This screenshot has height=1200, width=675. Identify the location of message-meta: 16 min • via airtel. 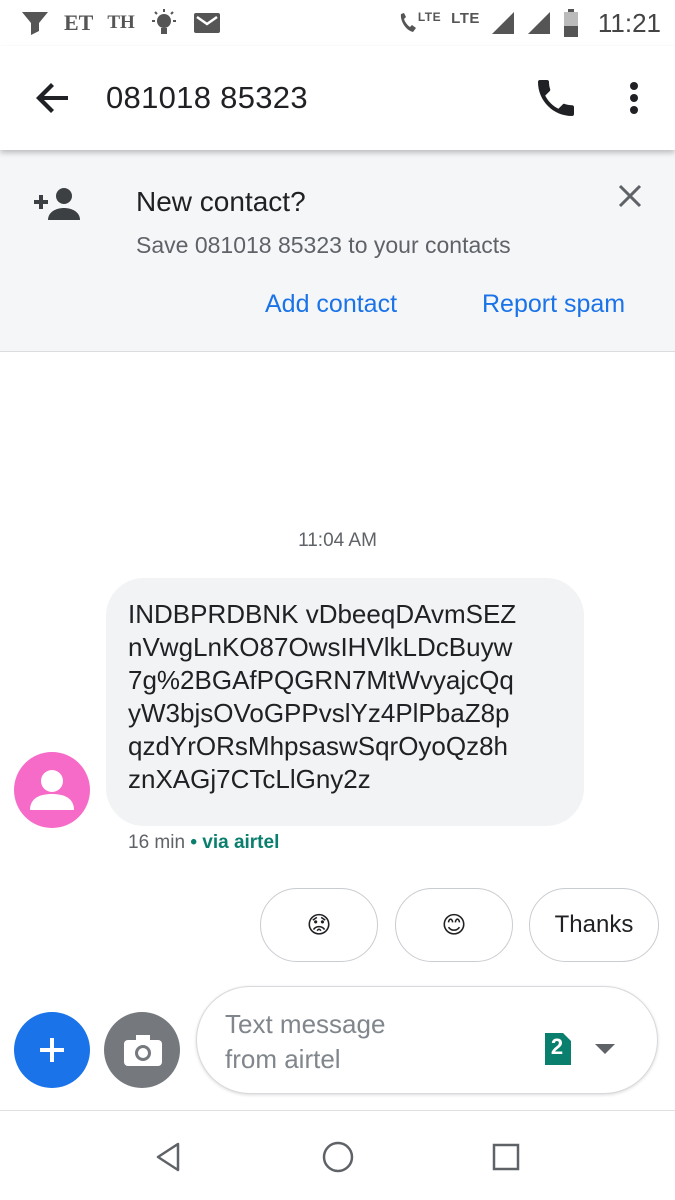
(203, 843).